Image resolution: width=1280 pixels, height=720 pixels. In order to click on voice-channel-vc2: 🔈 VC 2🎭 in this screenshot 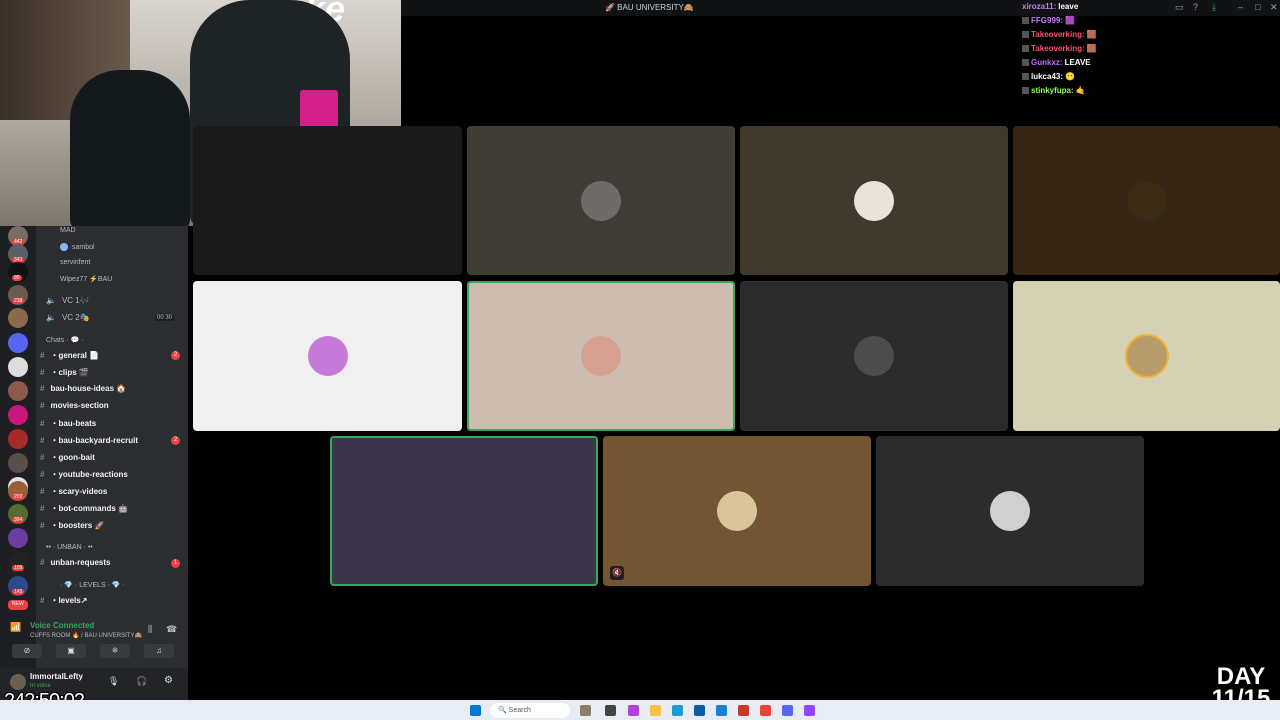, I will do `click(68, 320)`.